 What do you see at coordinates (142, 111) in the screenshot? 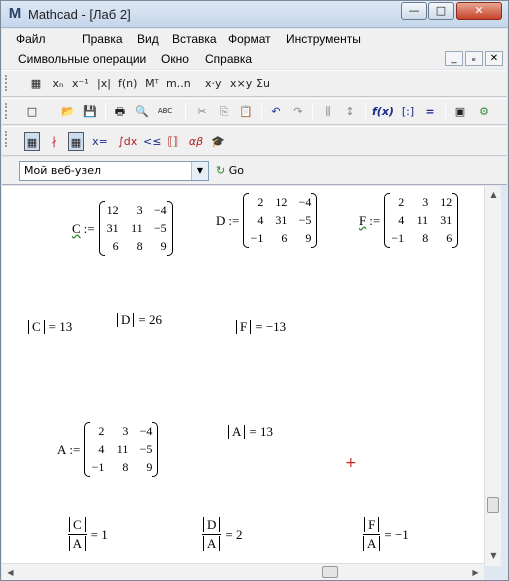
I see `print-preview-icon: 🔍` at bounding box center [142, 111].